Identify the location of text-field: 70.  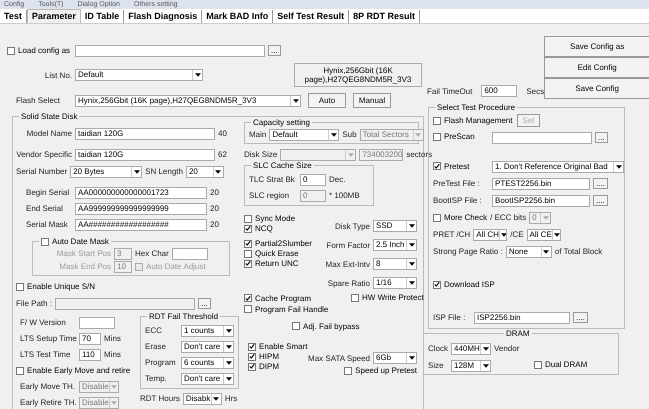
(90, 338).